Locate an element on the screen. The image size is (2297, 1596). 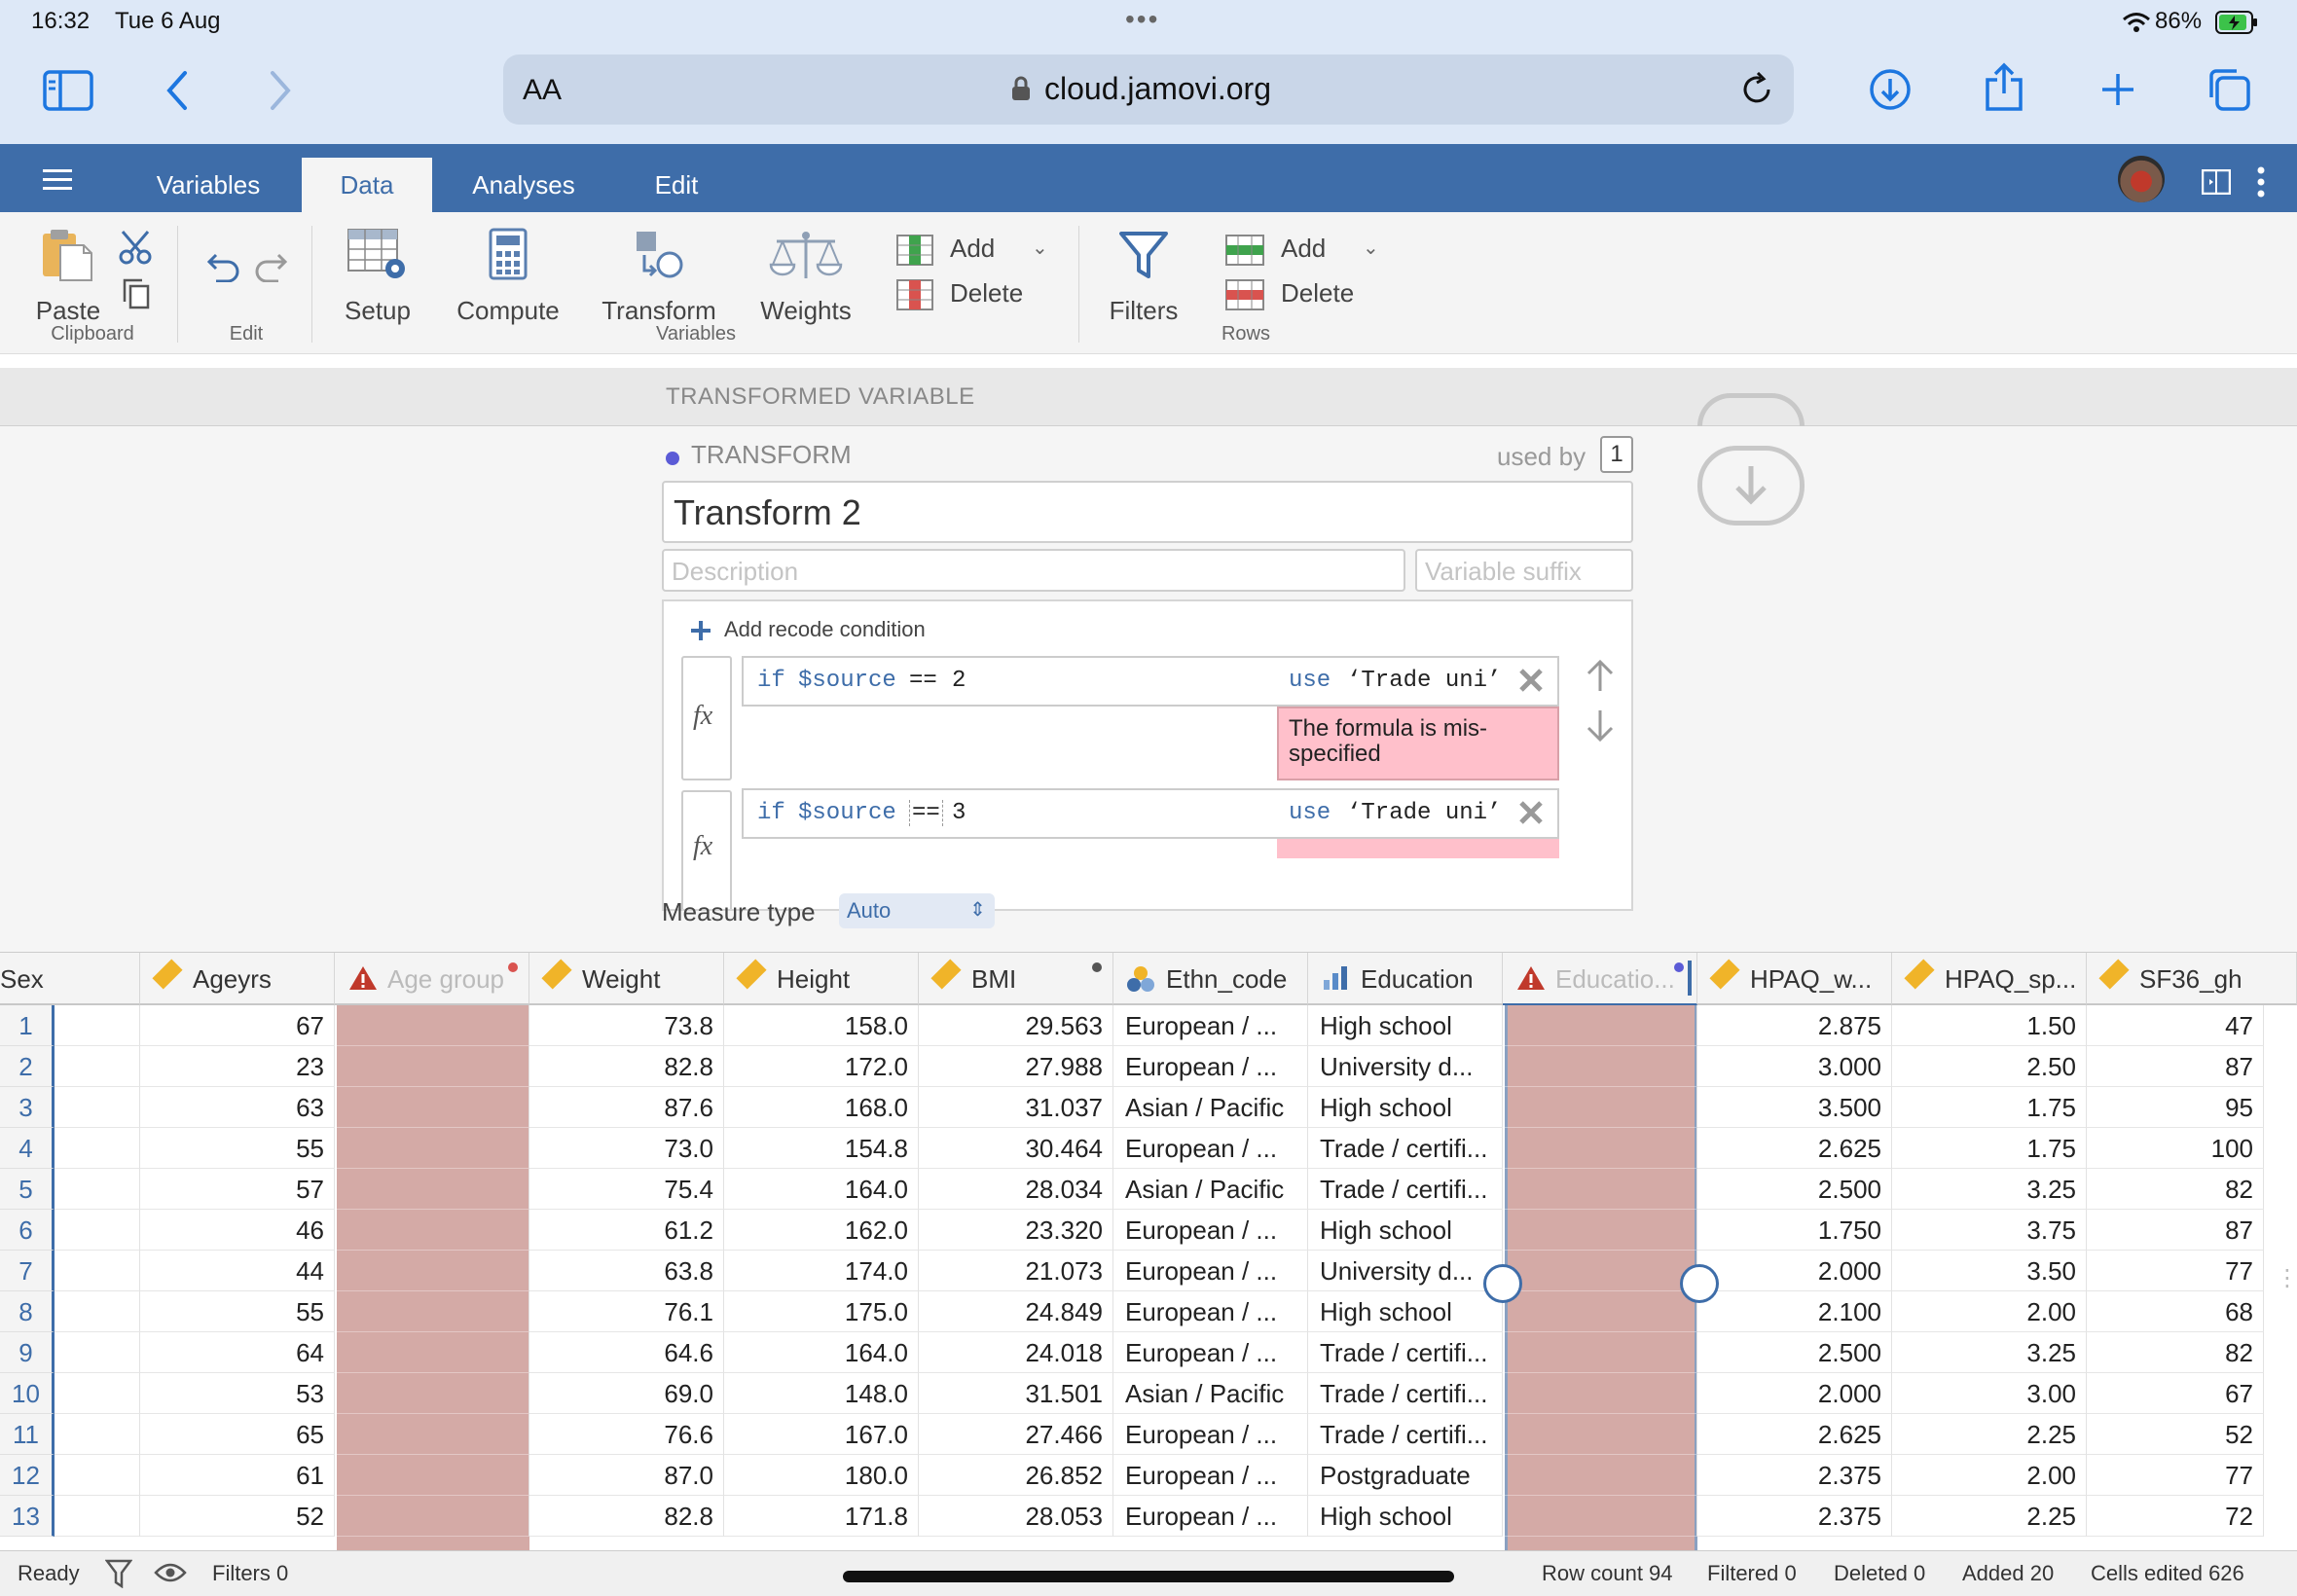
cell-hpaq-w: 2.625 is located at coordinates (1794, 1148).